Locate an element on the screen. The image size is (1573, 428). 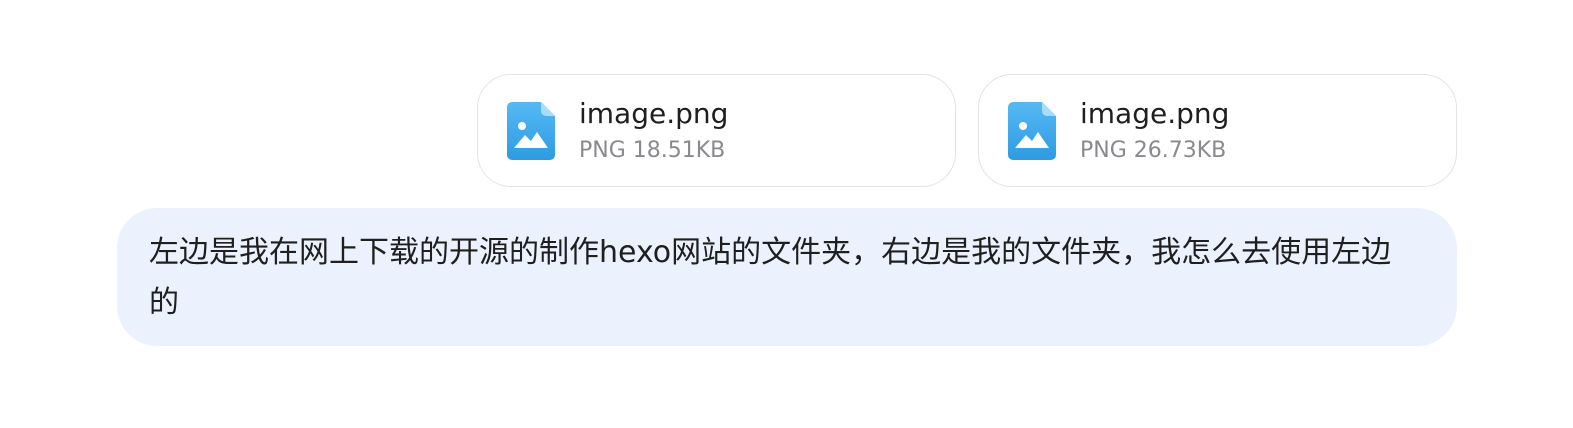
attachment-info: image.png PNG 18.51KB is located at coordinates (653, 131).